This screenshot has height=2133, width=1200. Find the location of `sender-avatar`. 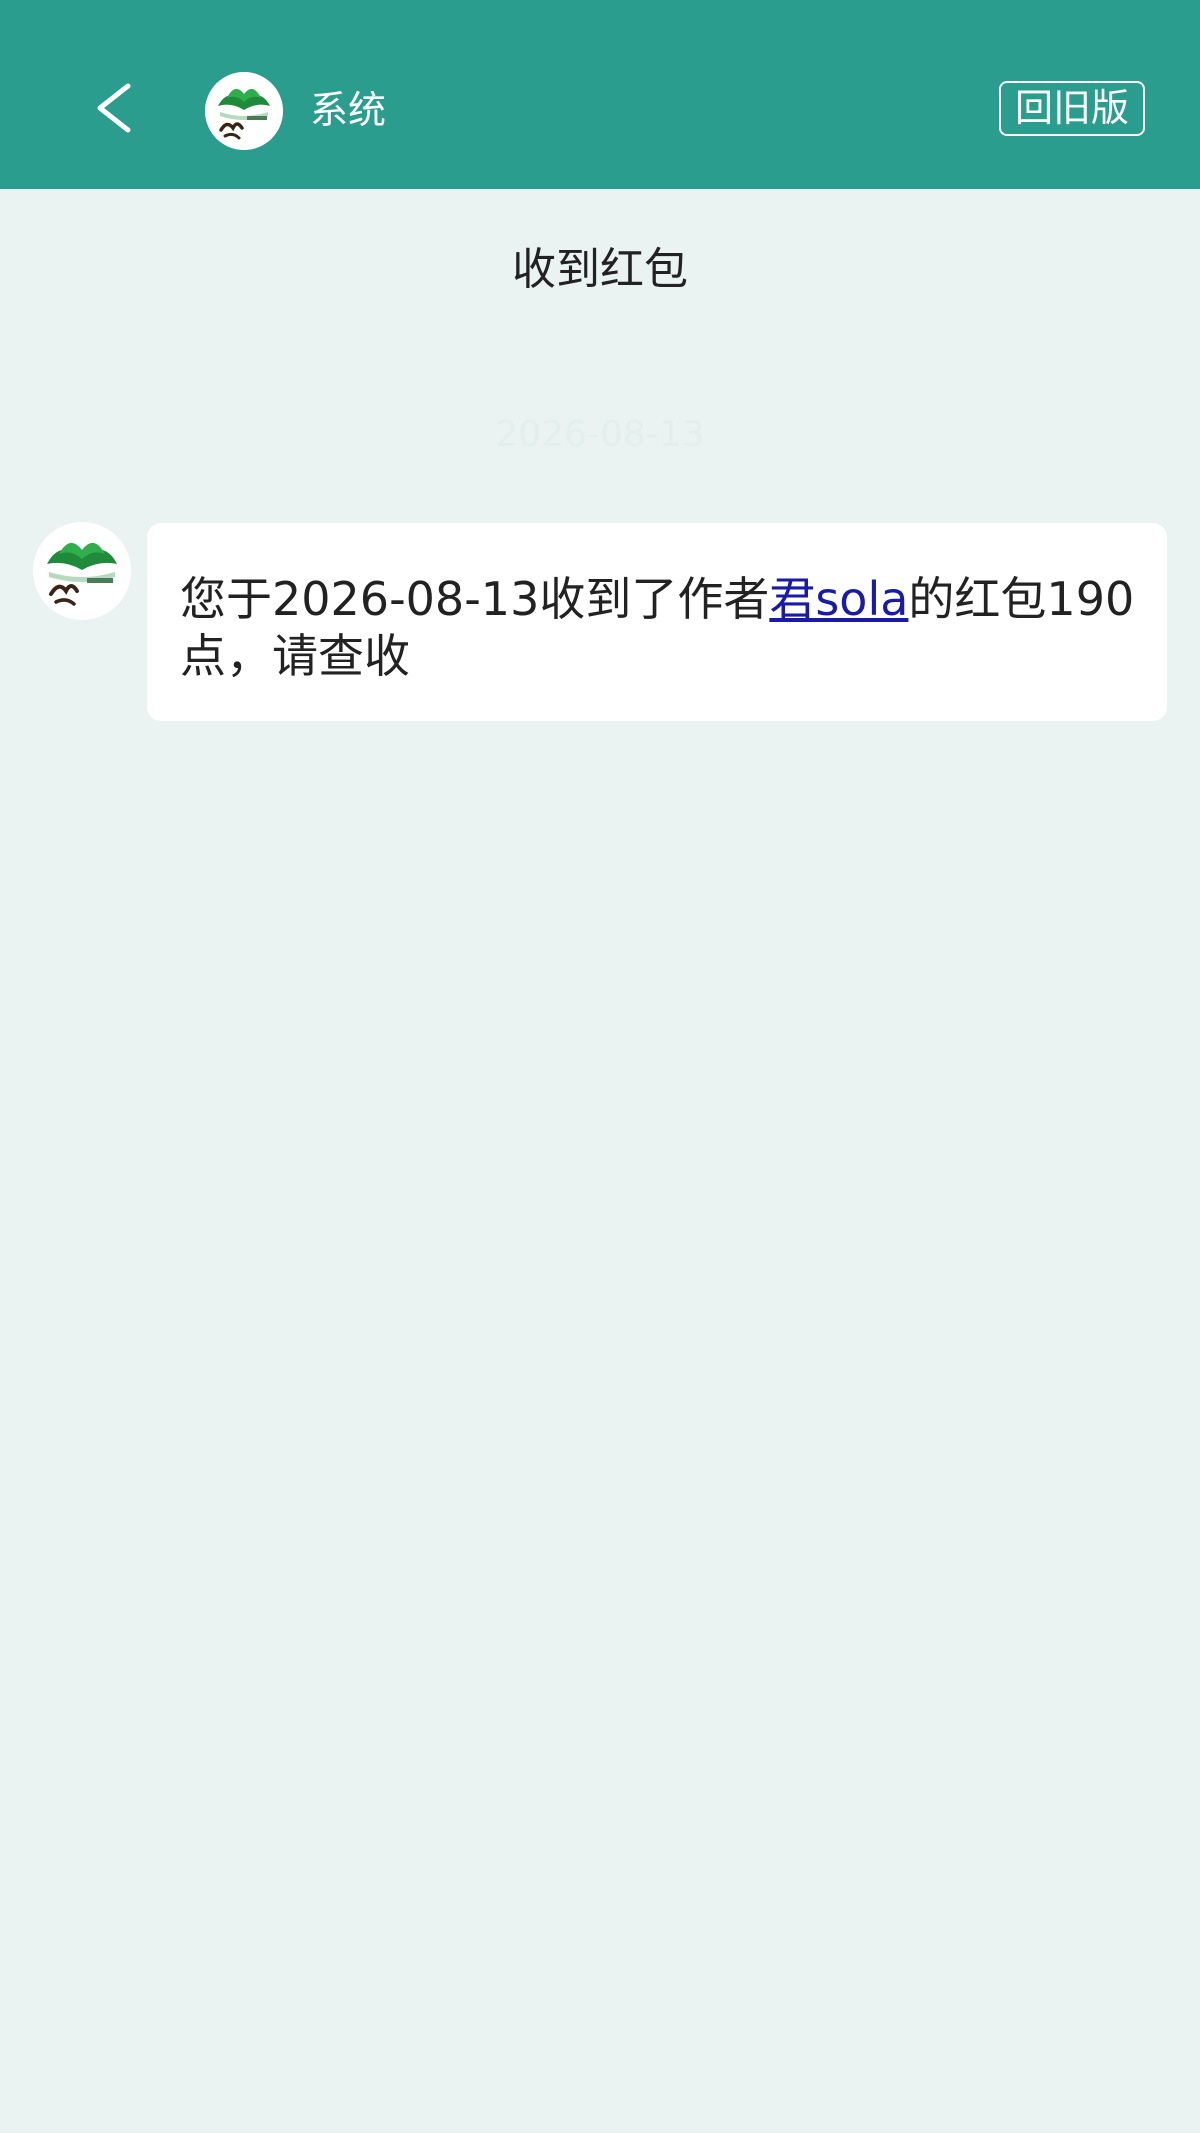

sender-avatar is located at coordinates (82, 571).